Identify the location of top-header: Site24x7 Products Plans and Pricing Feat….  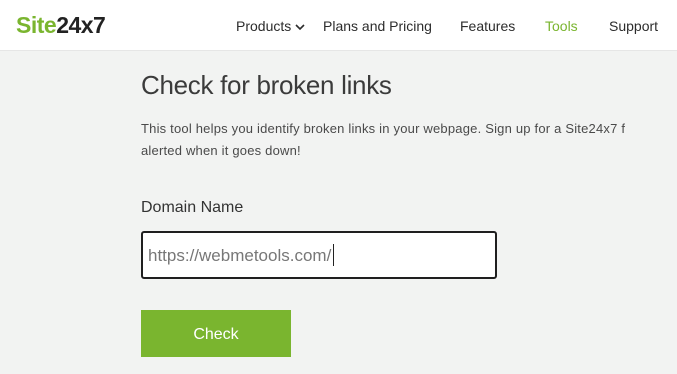
(338, 25).